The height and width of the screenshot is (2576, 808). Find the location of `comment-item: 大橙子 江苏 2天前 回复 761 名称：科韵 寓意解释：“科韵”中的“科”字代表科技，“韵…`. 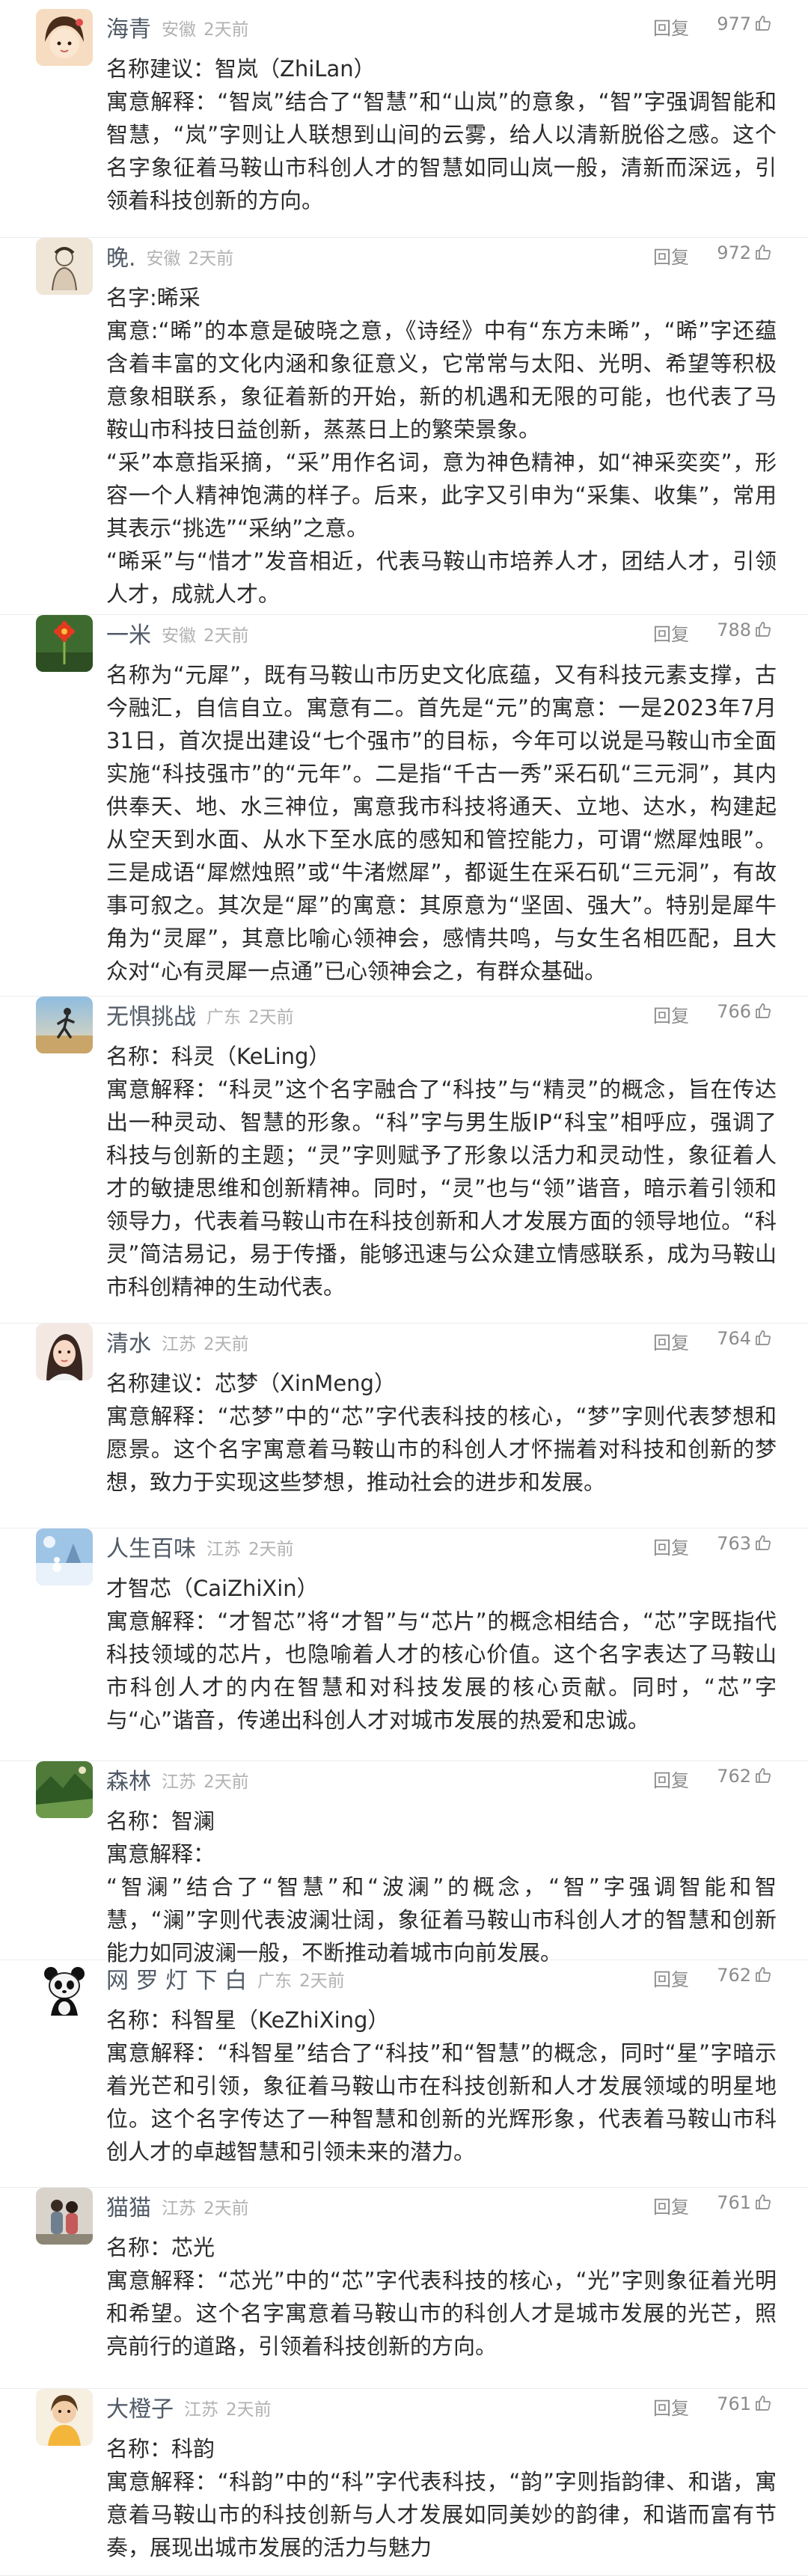

comment-item: 大橙子 江苏 2天前 回复 761 名称：科韵 寓意解释：“科韵”中的“科”字代表科技，“韵… is located at coordinates (404, 2482).